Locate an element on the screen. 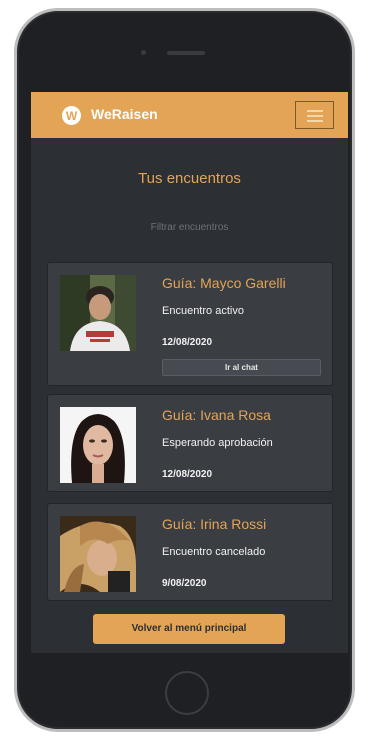  encounter-status: Encuentro cancelado is located at coordinates (214, 552).